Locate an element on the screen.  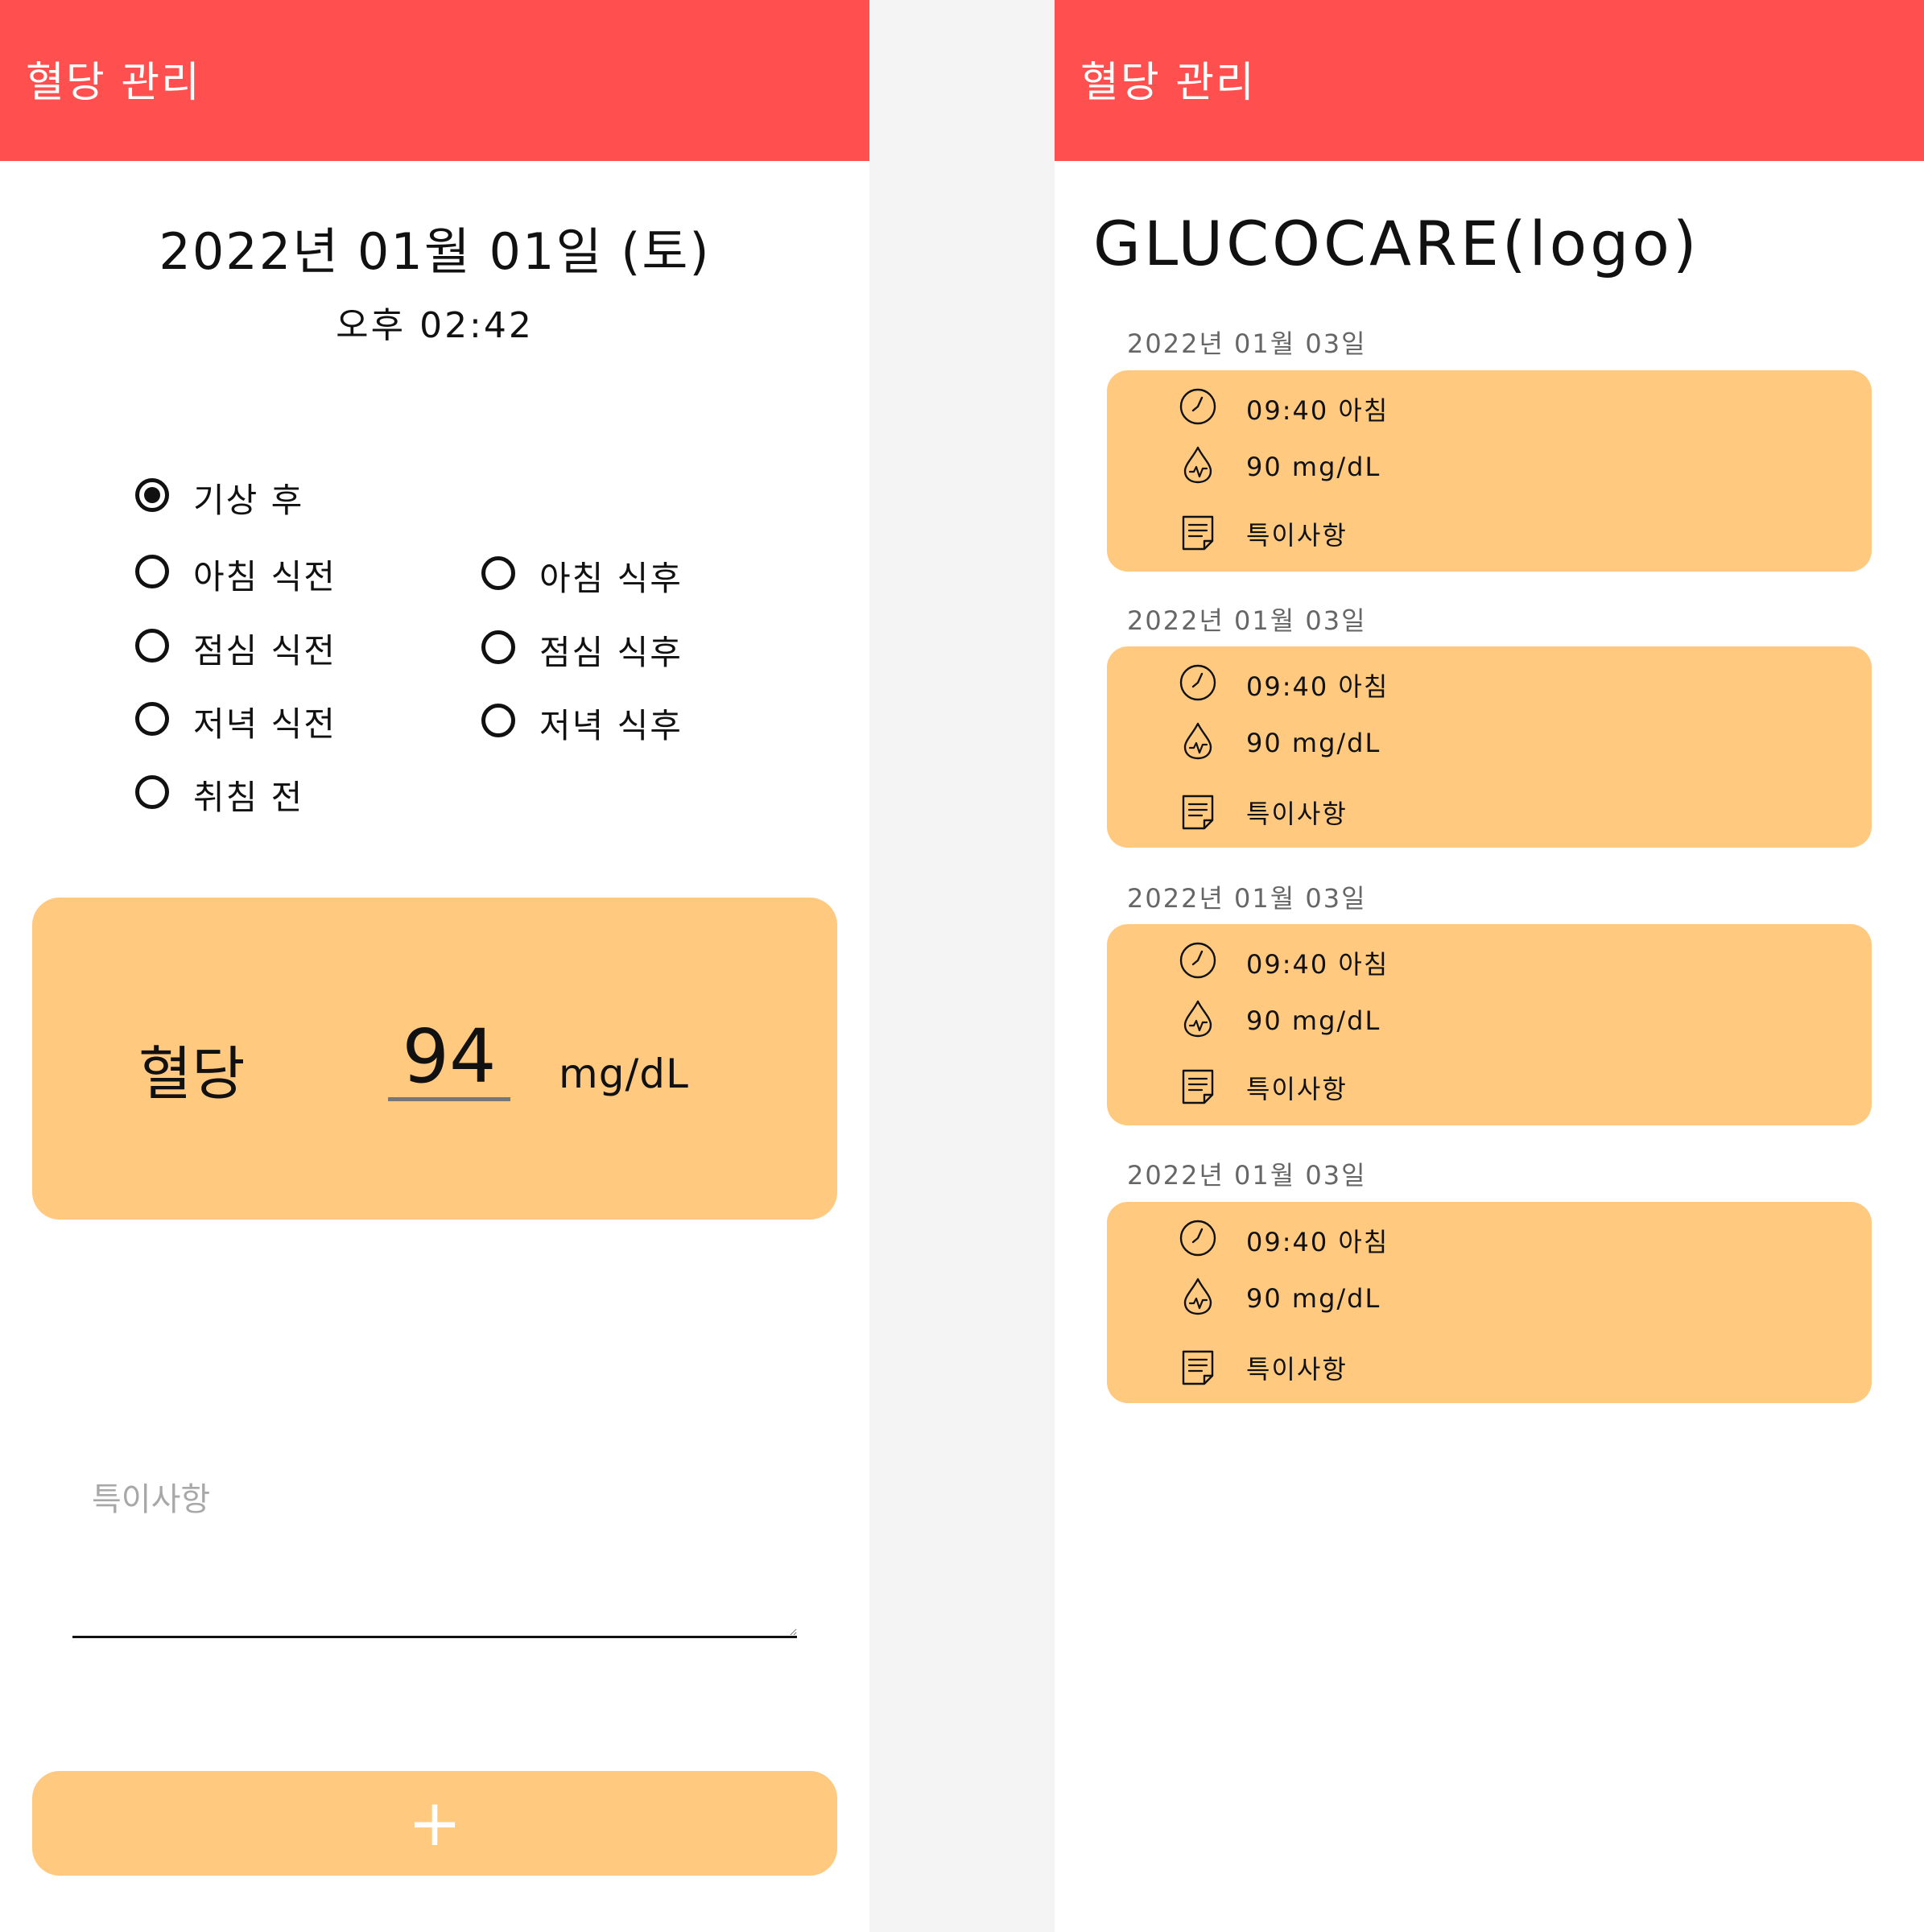
radio-label: 취침 전 is located at coordinates (248, 797).